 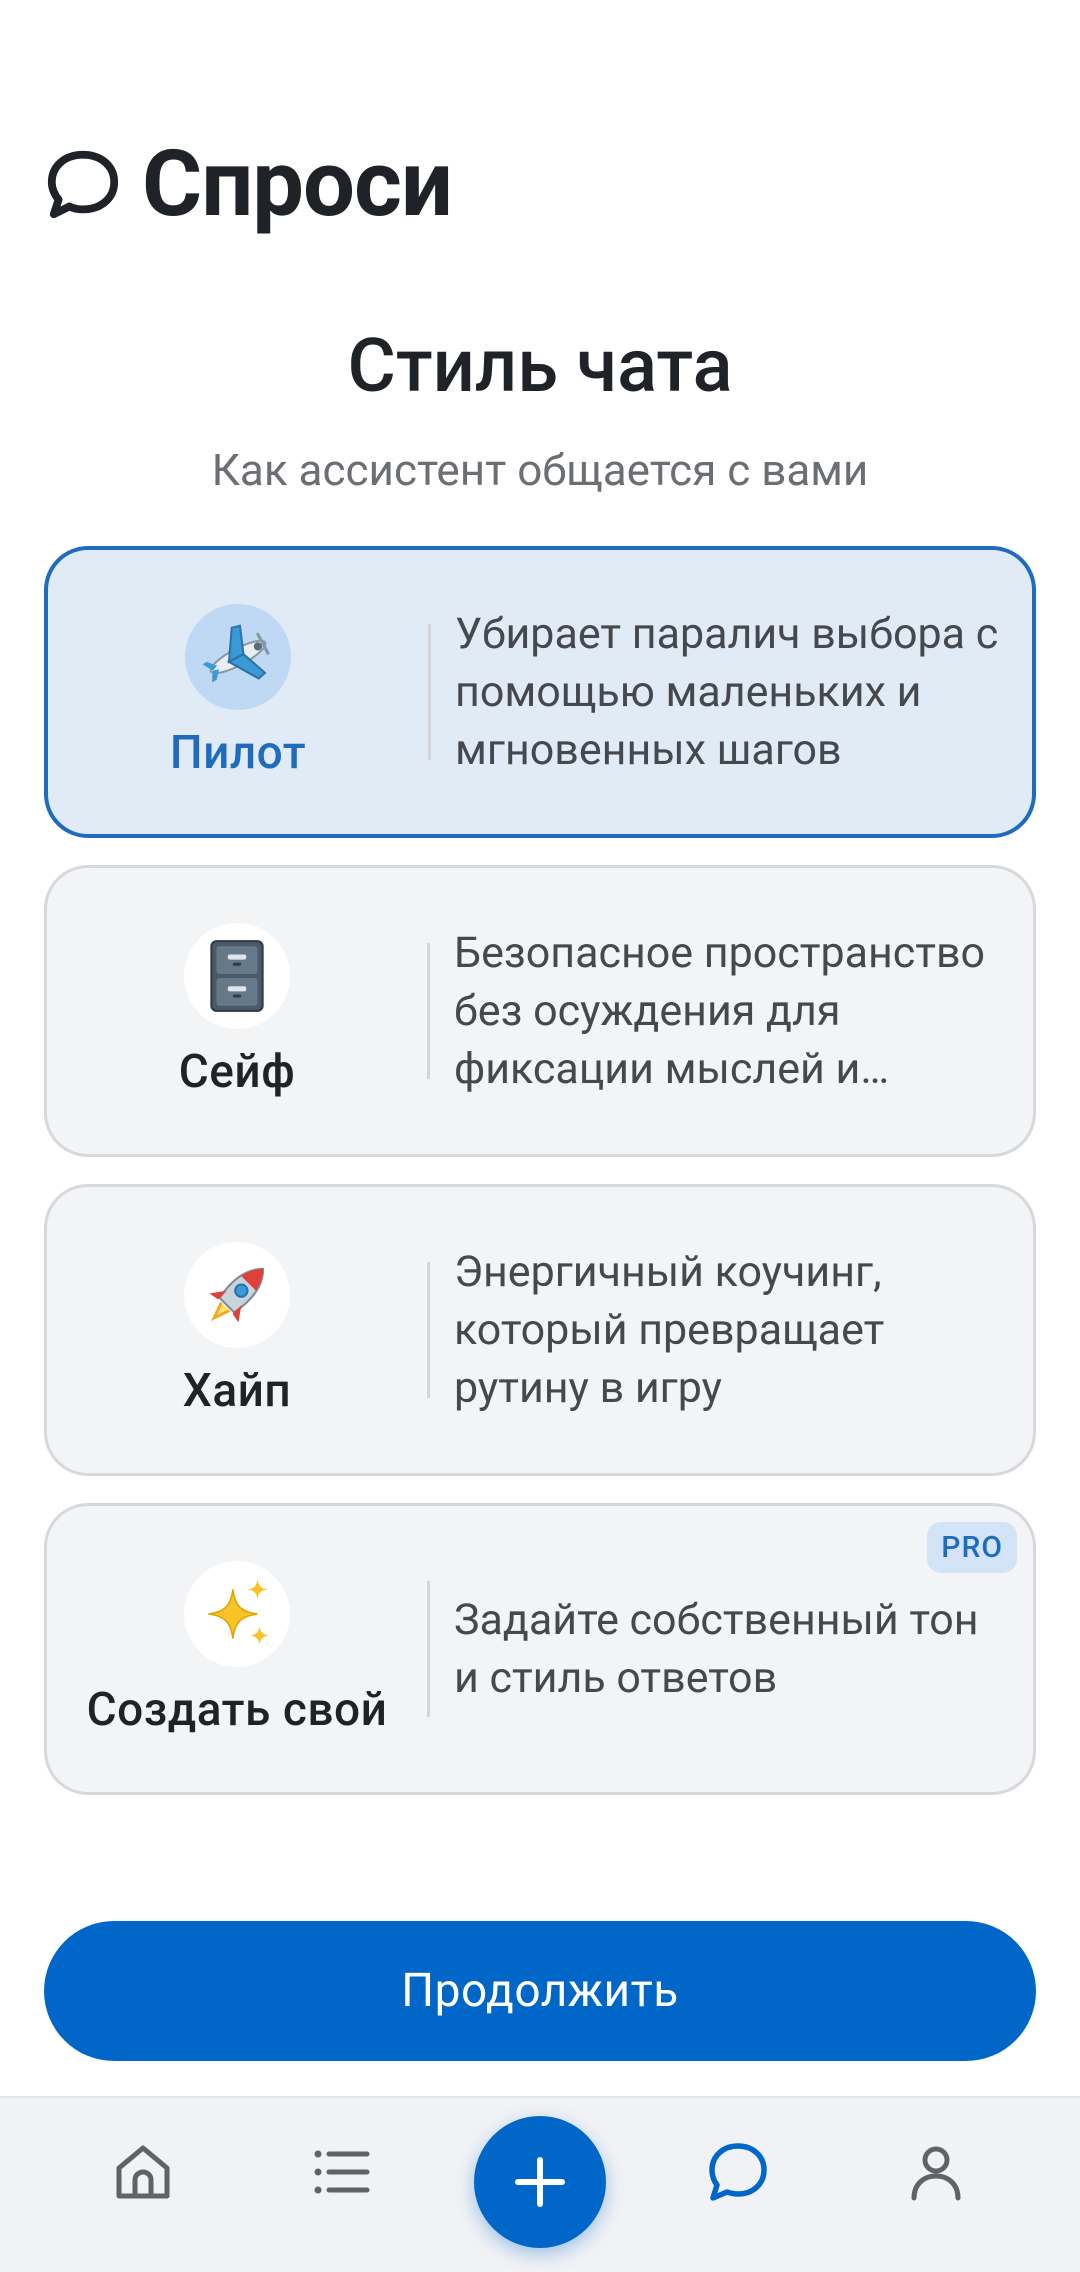 What do you see at coordinates (238, 753) in the screenshot?
I see `style-name: Пилот` at bounding box center [238, 753].